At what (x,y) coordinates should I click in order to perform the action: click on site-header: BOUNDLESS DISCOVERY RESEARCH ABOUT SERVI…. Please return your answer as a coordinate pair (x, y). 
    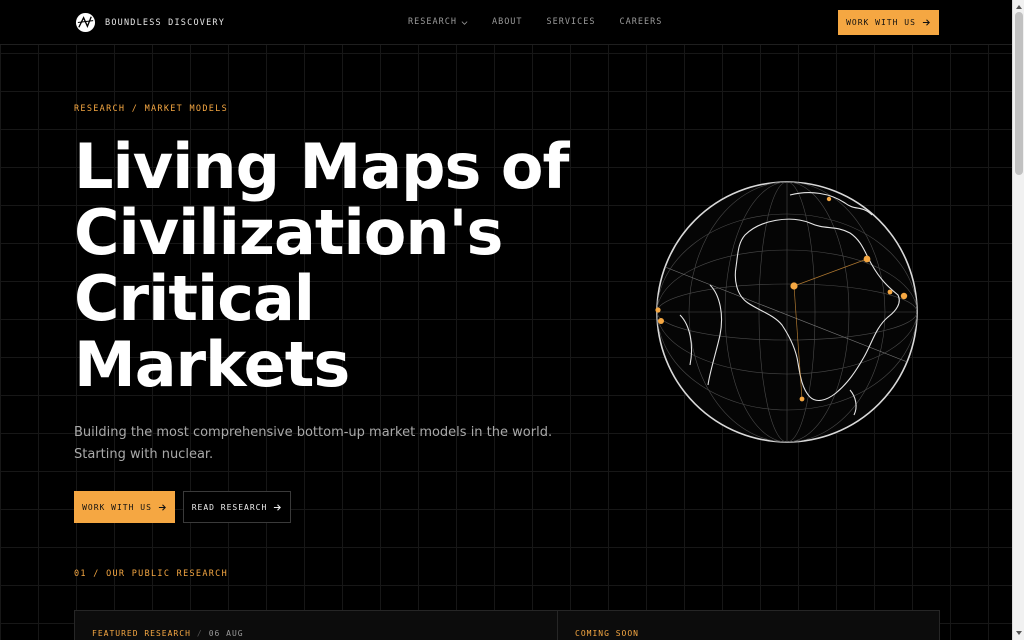
    Looking at the image, I should click on (506, 22).